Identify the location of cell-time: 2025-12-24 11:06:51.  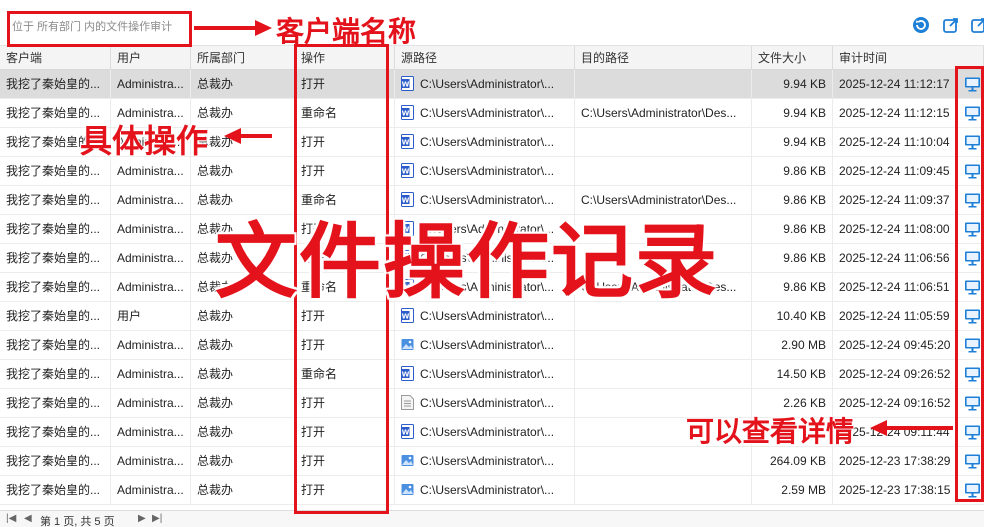
(895, 287).